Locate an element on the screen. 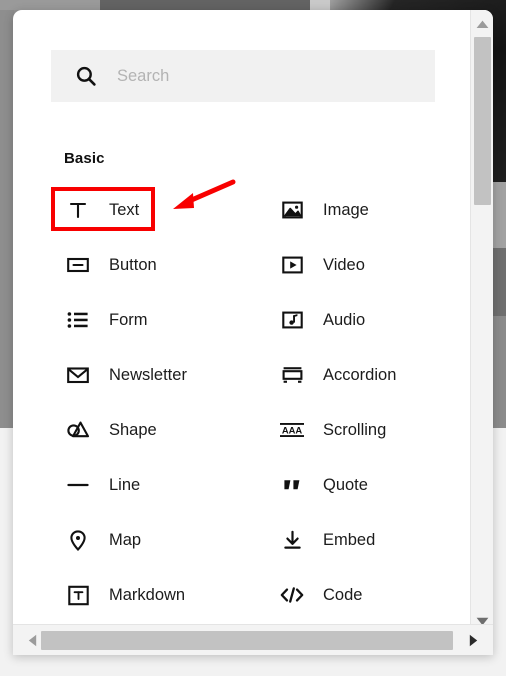 This screenshot has width=506, height=676. horizontal-scrollbar-thumb is located at coordinates (247, 640).